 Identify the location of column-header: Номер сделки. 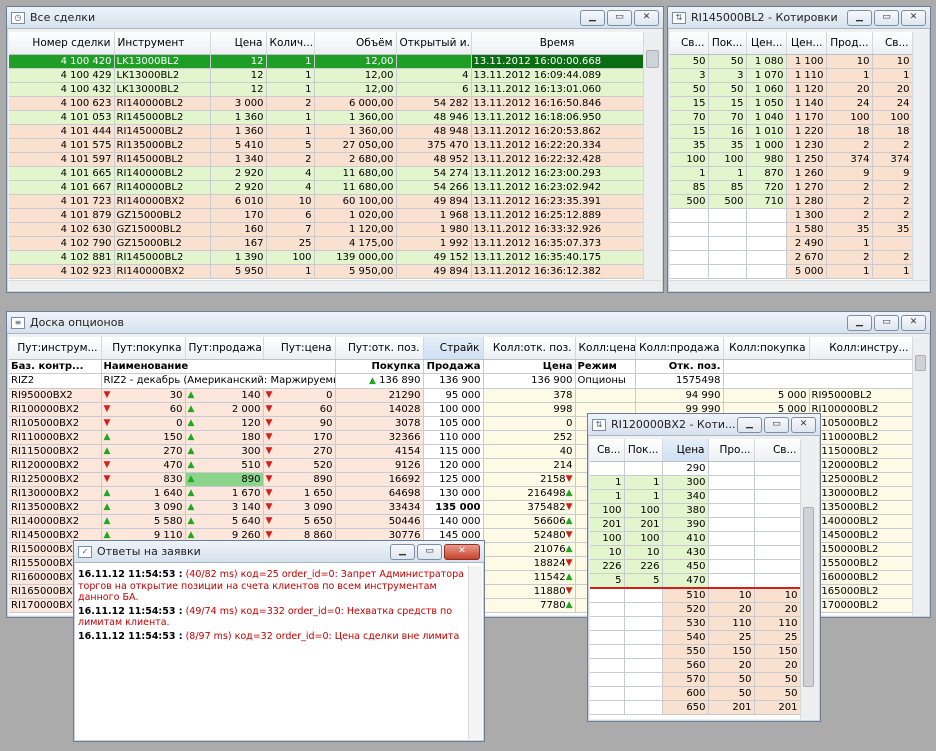
(62, 43).